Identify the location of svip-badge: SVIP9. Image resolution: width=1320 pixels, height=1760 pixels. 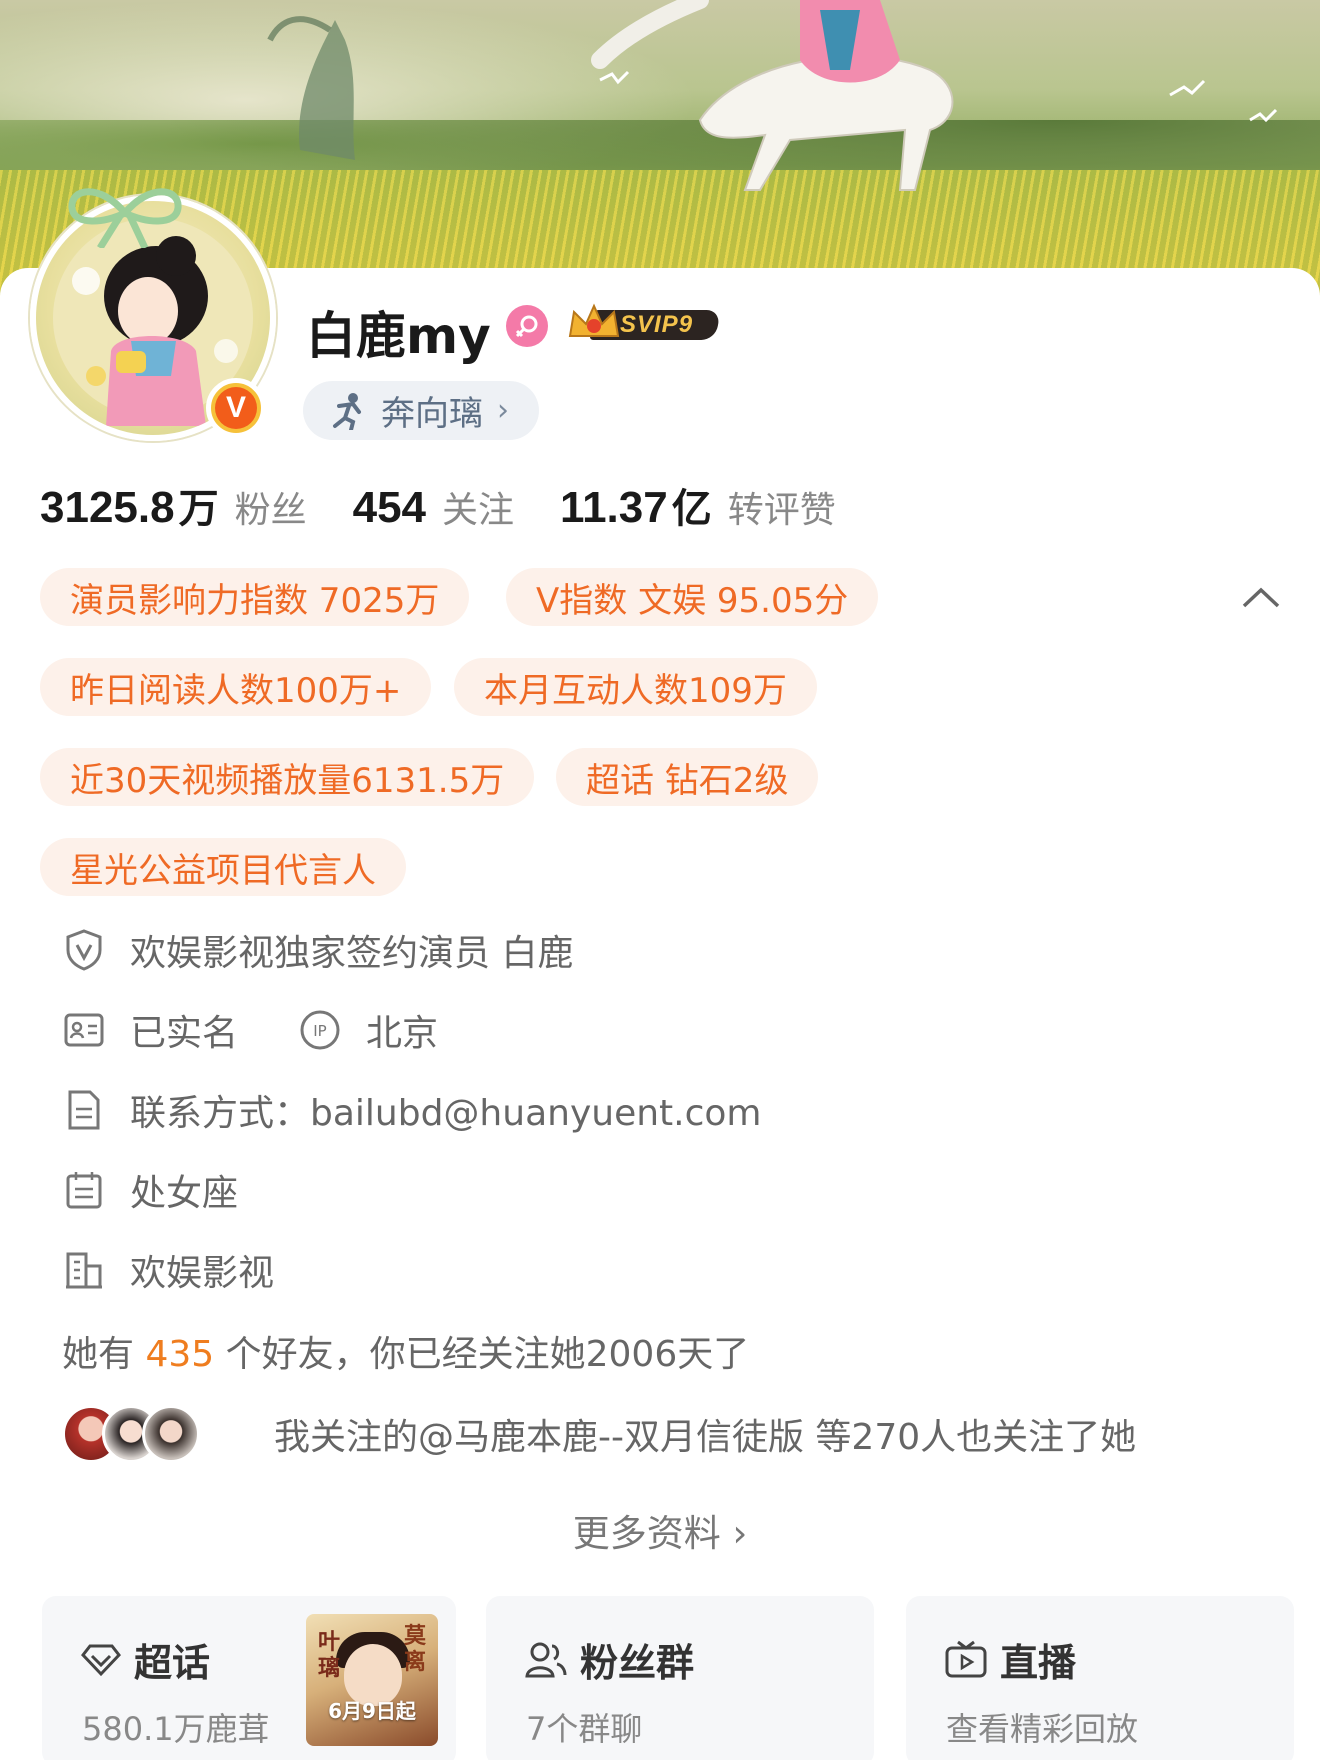
(643, 324).